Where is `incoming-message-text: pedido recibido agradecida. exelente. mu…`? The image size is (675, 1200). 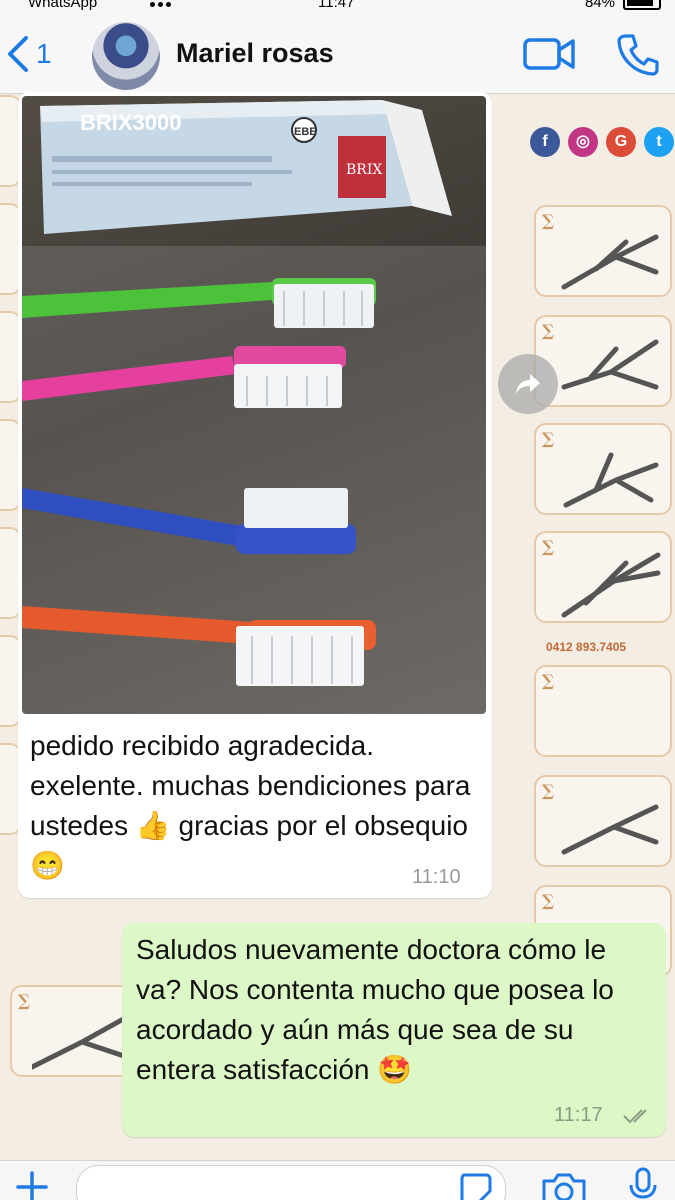 incoming-message-text: pedido recibido agradecida. exelente. mu… is located at coordinates (250, 805).